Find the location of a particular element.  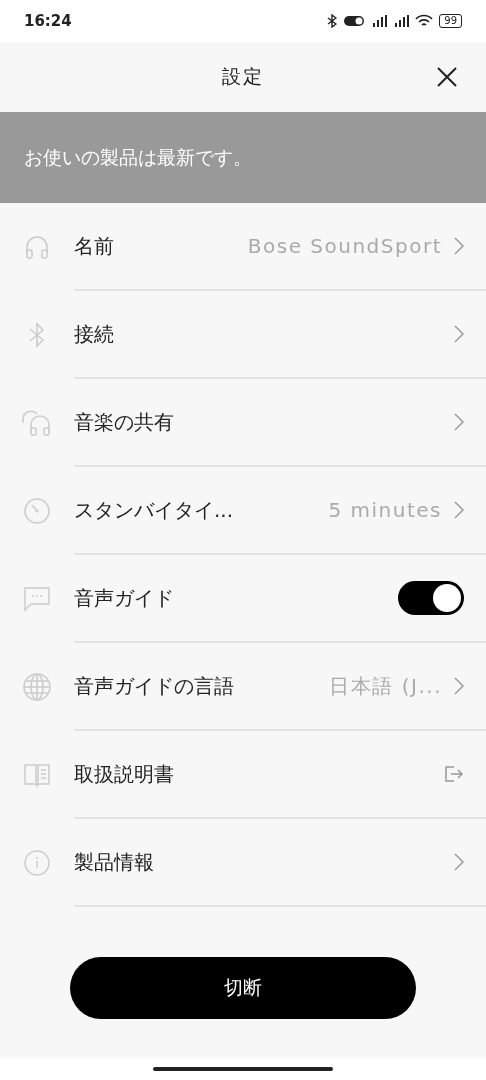

headphones-pair-icon is located at coordinates (37, 423).